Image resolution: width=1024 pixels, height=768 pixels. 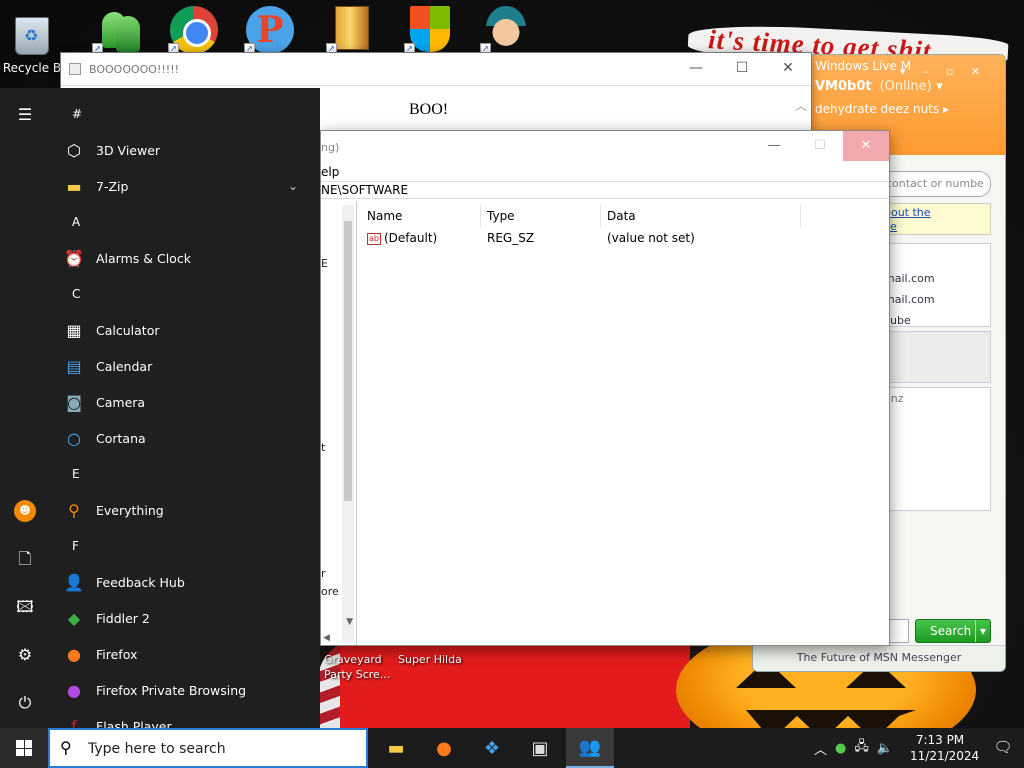 I want to click on registry-titlebar: ng) — ☐ ✕, so click(x=605, y=147).